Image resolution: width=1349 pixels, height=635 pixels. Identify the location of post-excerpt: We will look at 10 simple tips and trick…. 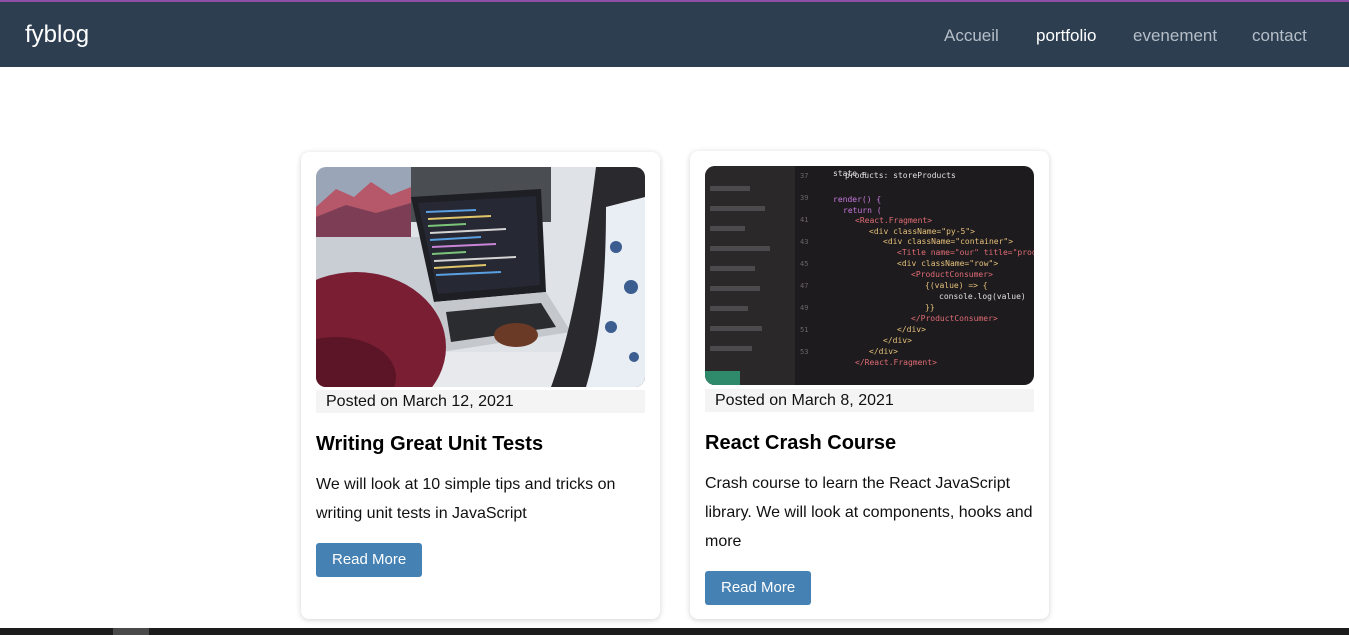
(466, 499).